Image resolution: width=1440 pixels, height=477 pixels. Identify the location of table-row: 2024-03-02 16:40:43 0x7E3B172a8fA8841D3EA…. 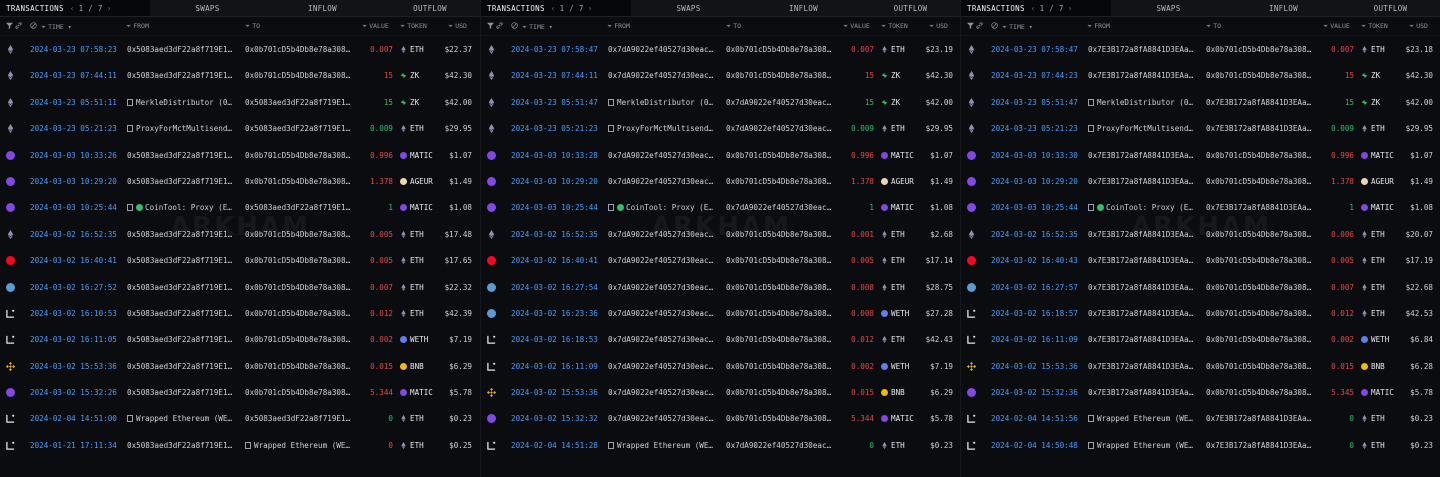
(1200, 260).